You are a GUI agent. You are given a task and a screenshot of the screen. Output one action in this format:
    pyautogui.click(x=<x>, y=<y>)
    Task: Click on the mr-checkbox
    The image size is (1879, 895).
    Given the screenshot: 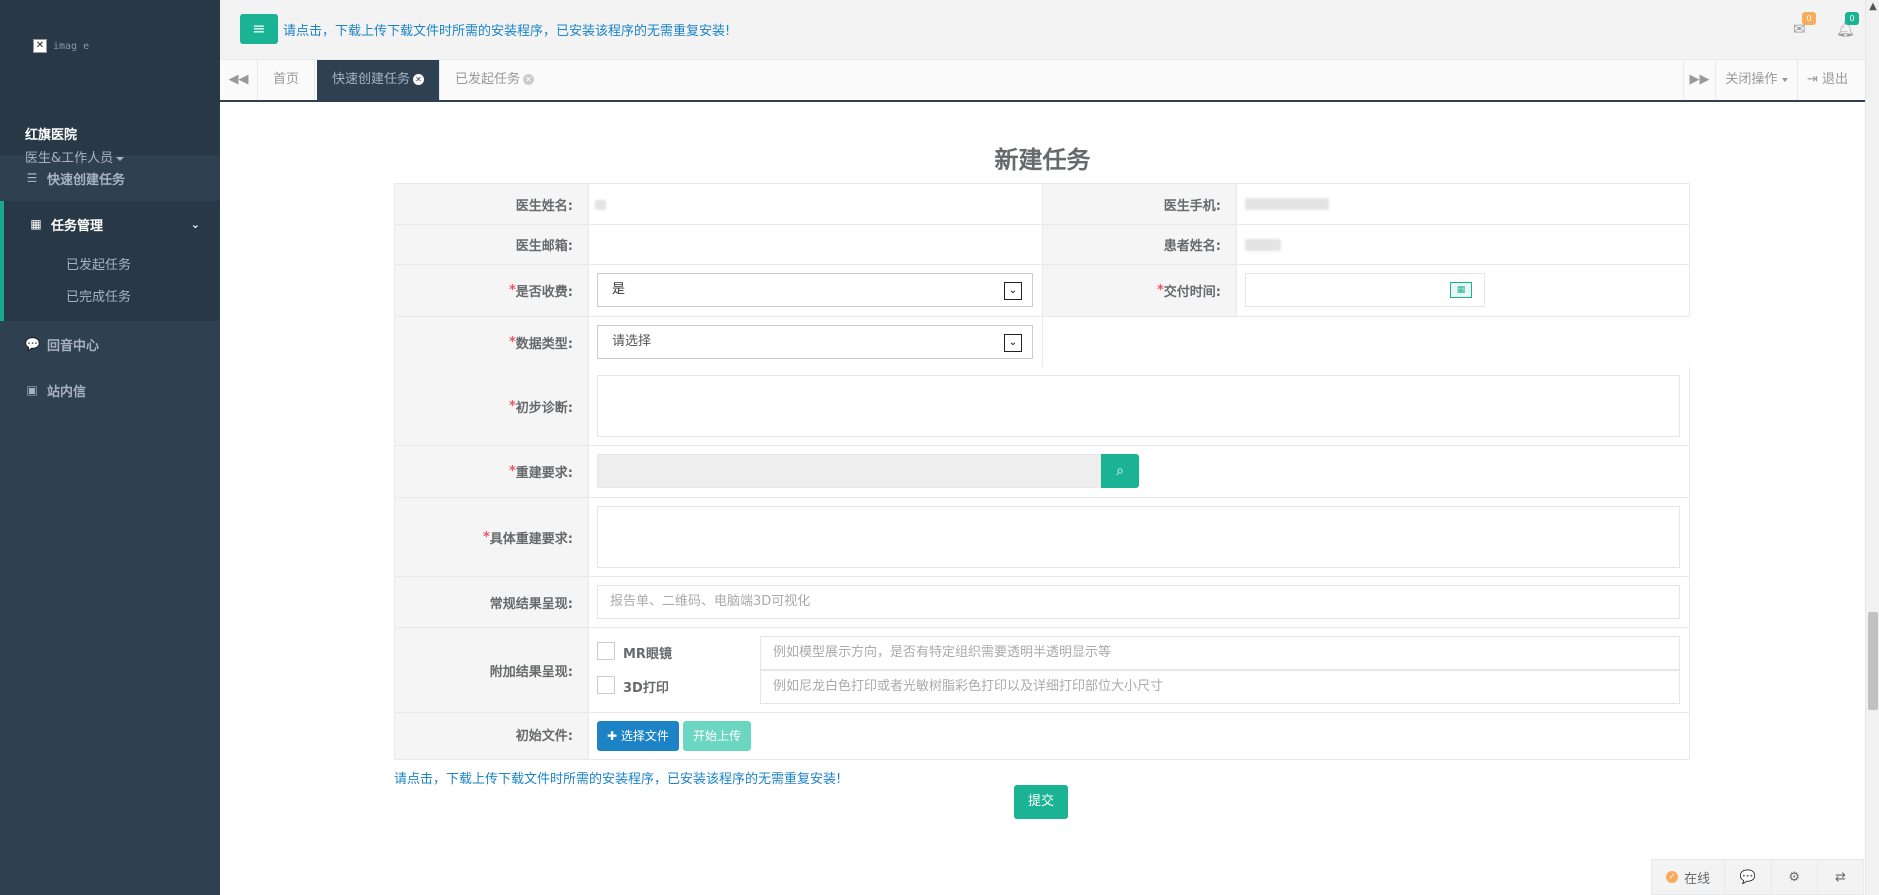 What is the action you would take?
    pyautogui.click(x=606, y=651)
    